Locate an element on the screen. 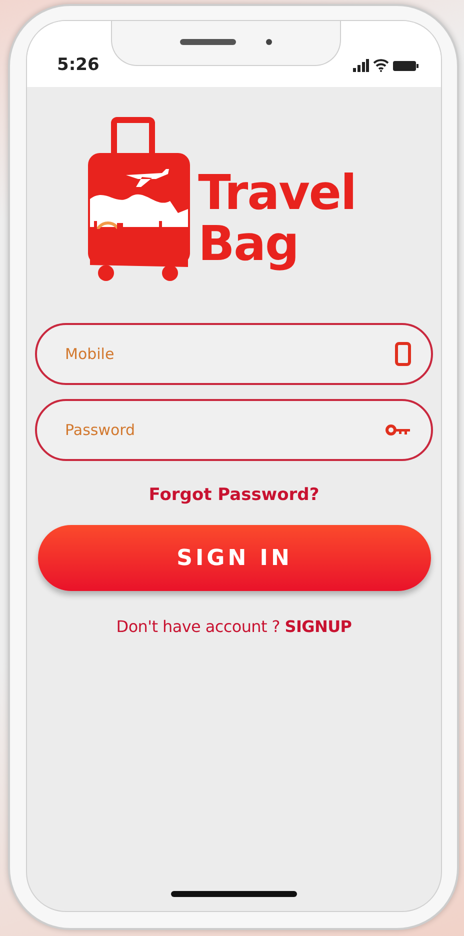 This screenshot has height=936, width=464. mobile-field: Mobile is located at coordinates (234, 354).